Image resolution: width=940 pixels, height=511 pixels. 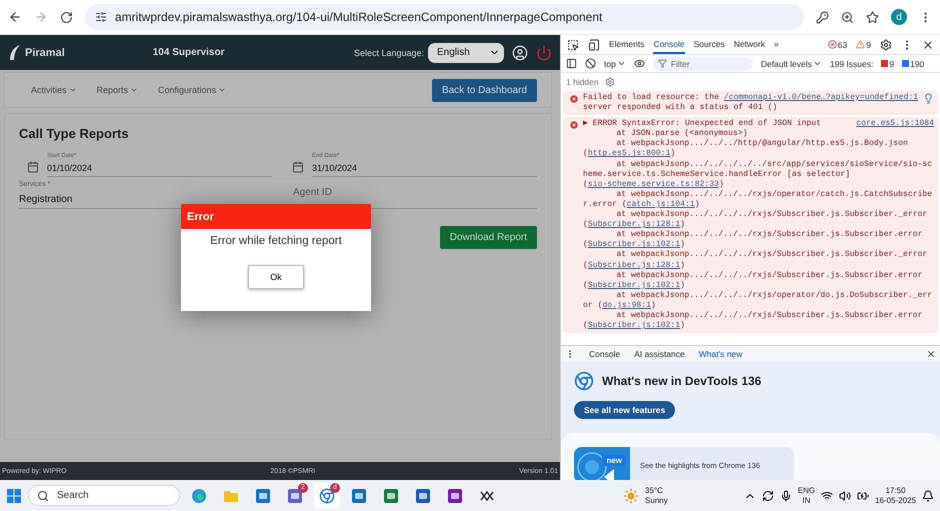 What do you see at coordinates (276, 277) in the screenshot?
I see `ok-button: Ok` at bounding box center [276, 277].